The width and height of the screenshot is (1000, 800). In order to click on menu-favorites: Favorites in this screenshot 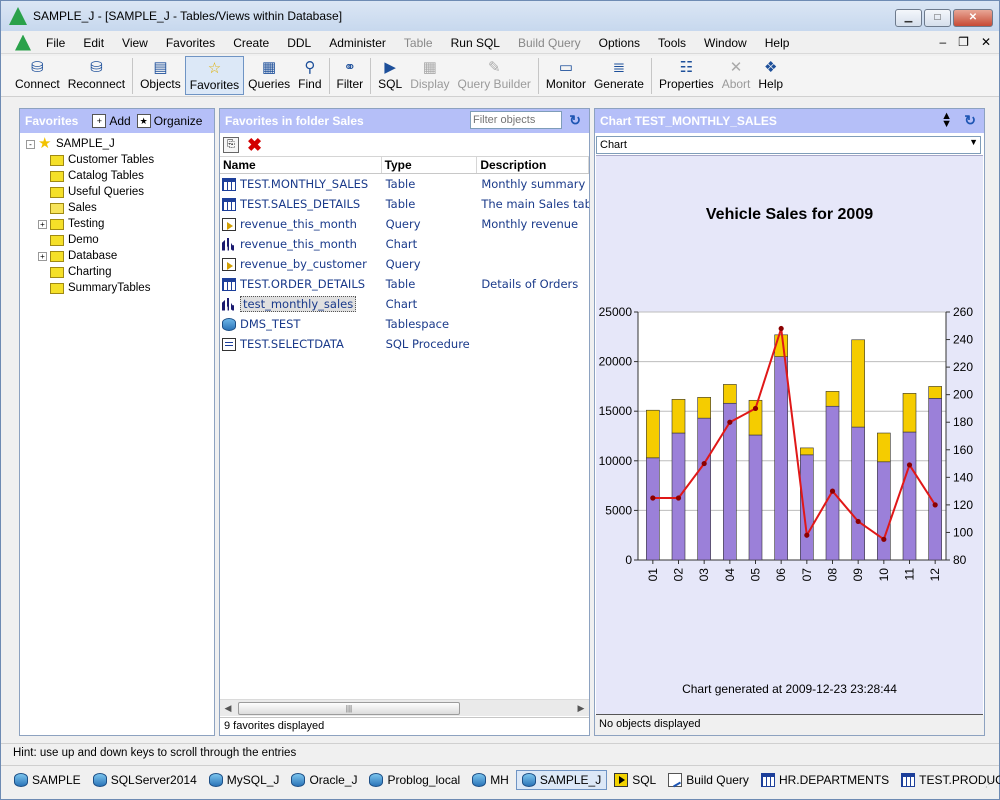, I will do `click(190, 43)`.